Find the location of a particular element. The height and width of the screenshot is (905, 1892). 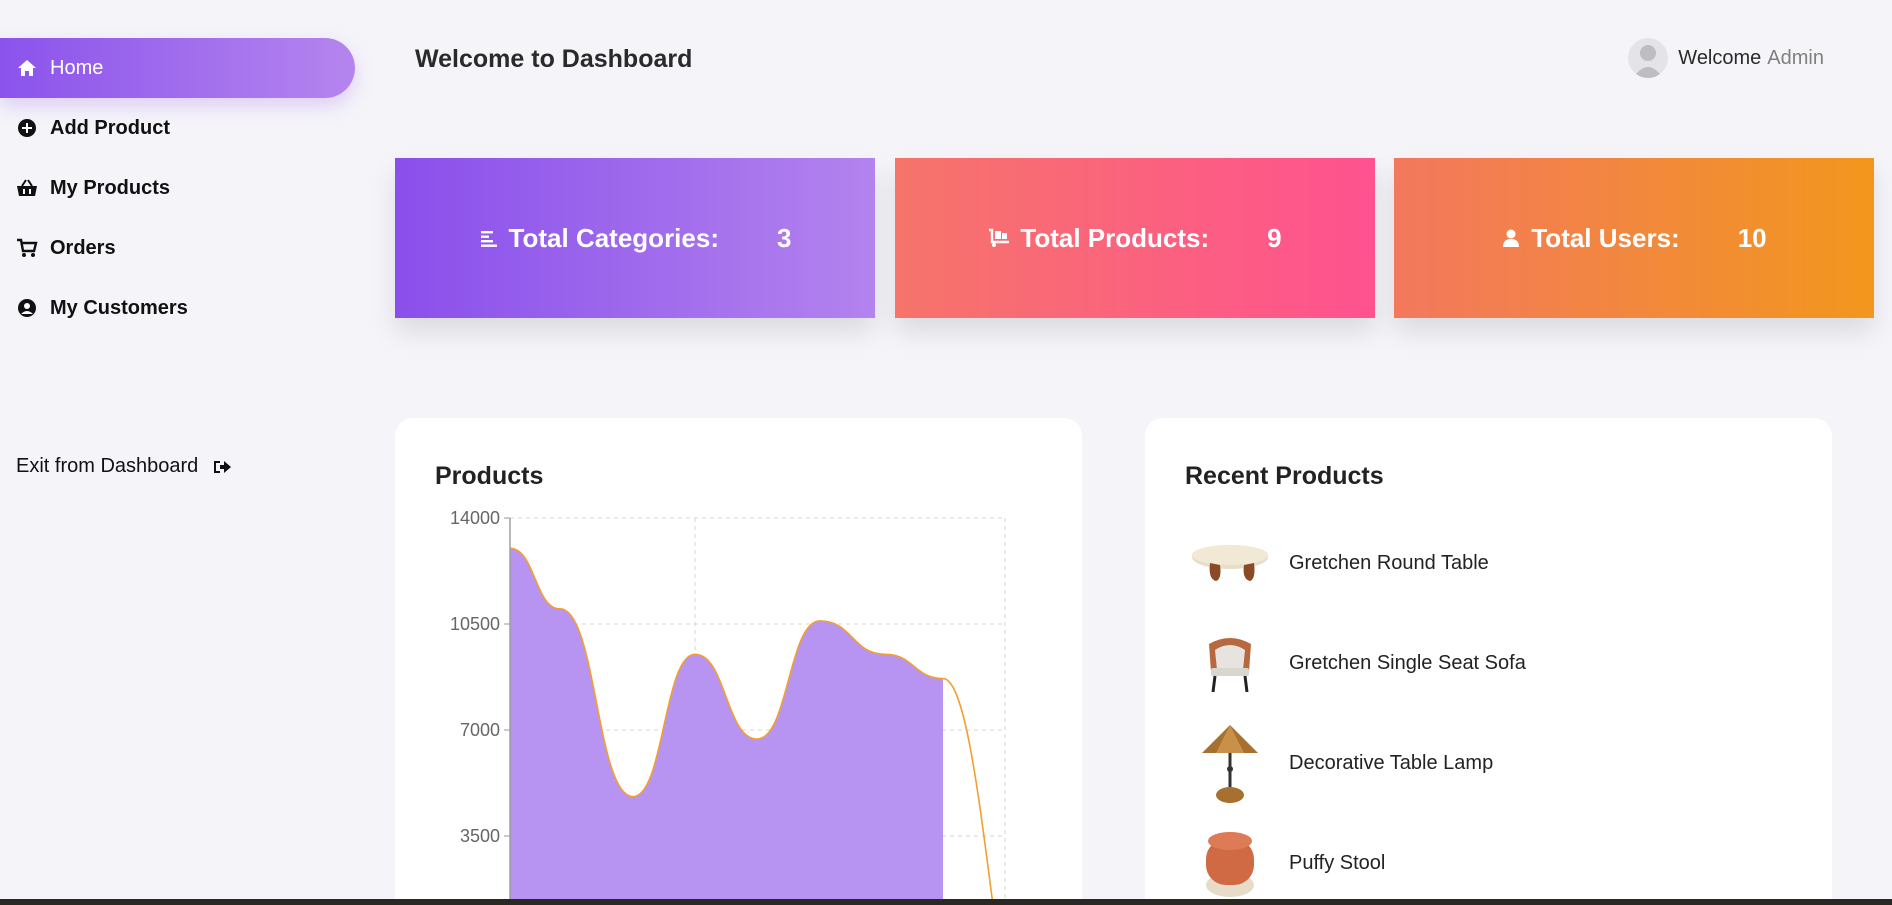

home-icon is located at coordinates (27, 68).